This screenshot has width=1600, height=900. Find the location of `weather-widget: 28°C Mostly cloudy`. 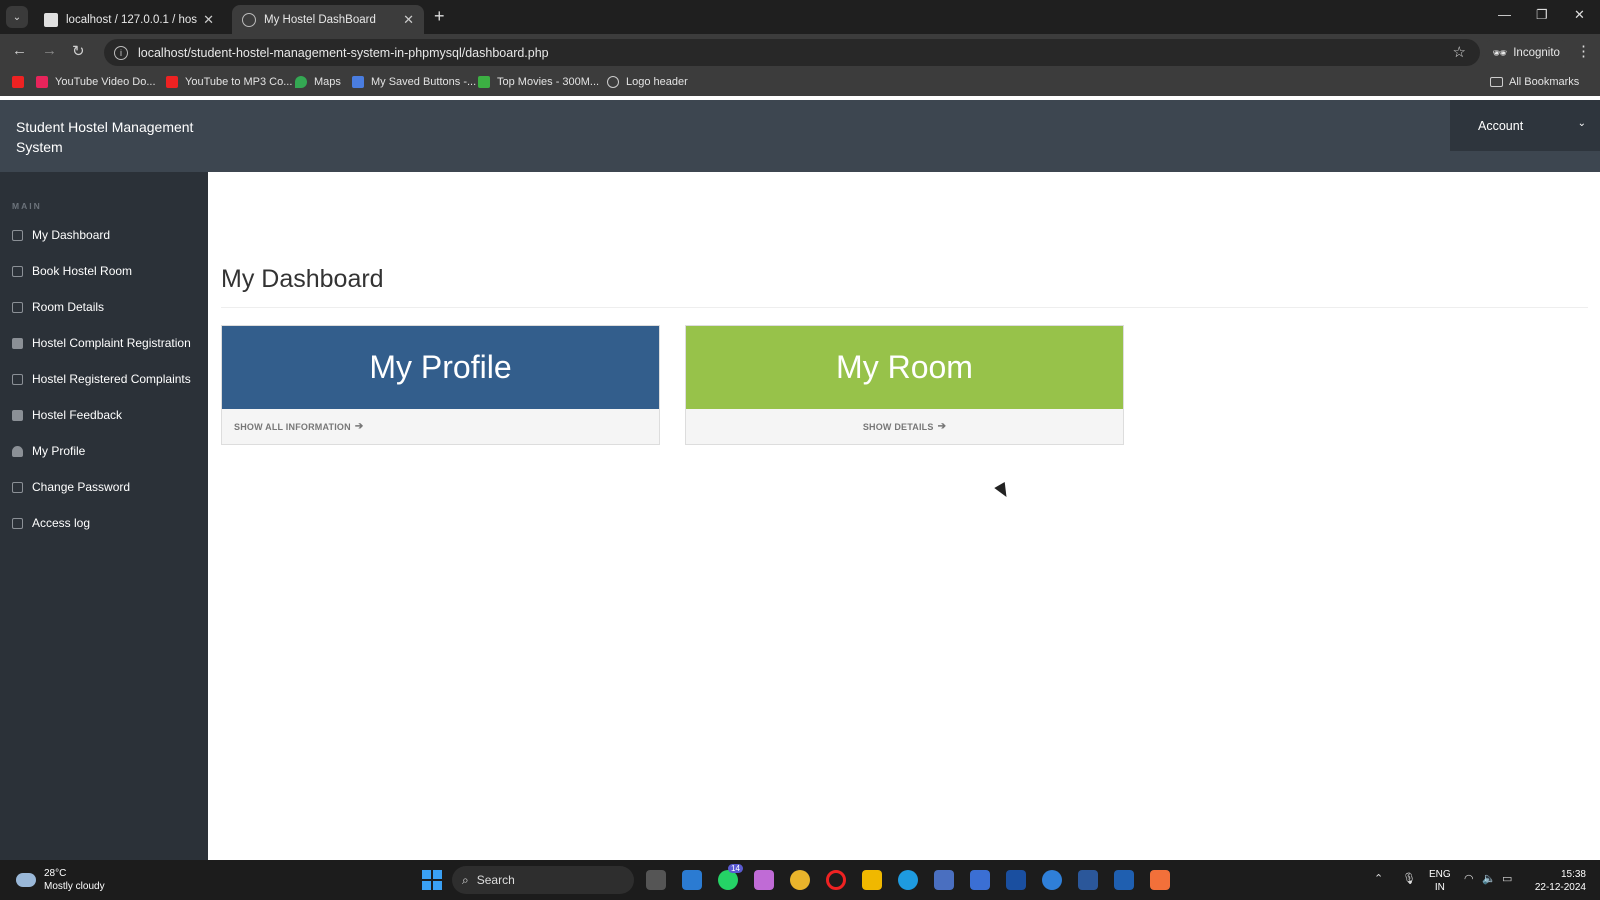

weather-widget: 28°C Mostly cloudy is located at coordinates (60, 880).